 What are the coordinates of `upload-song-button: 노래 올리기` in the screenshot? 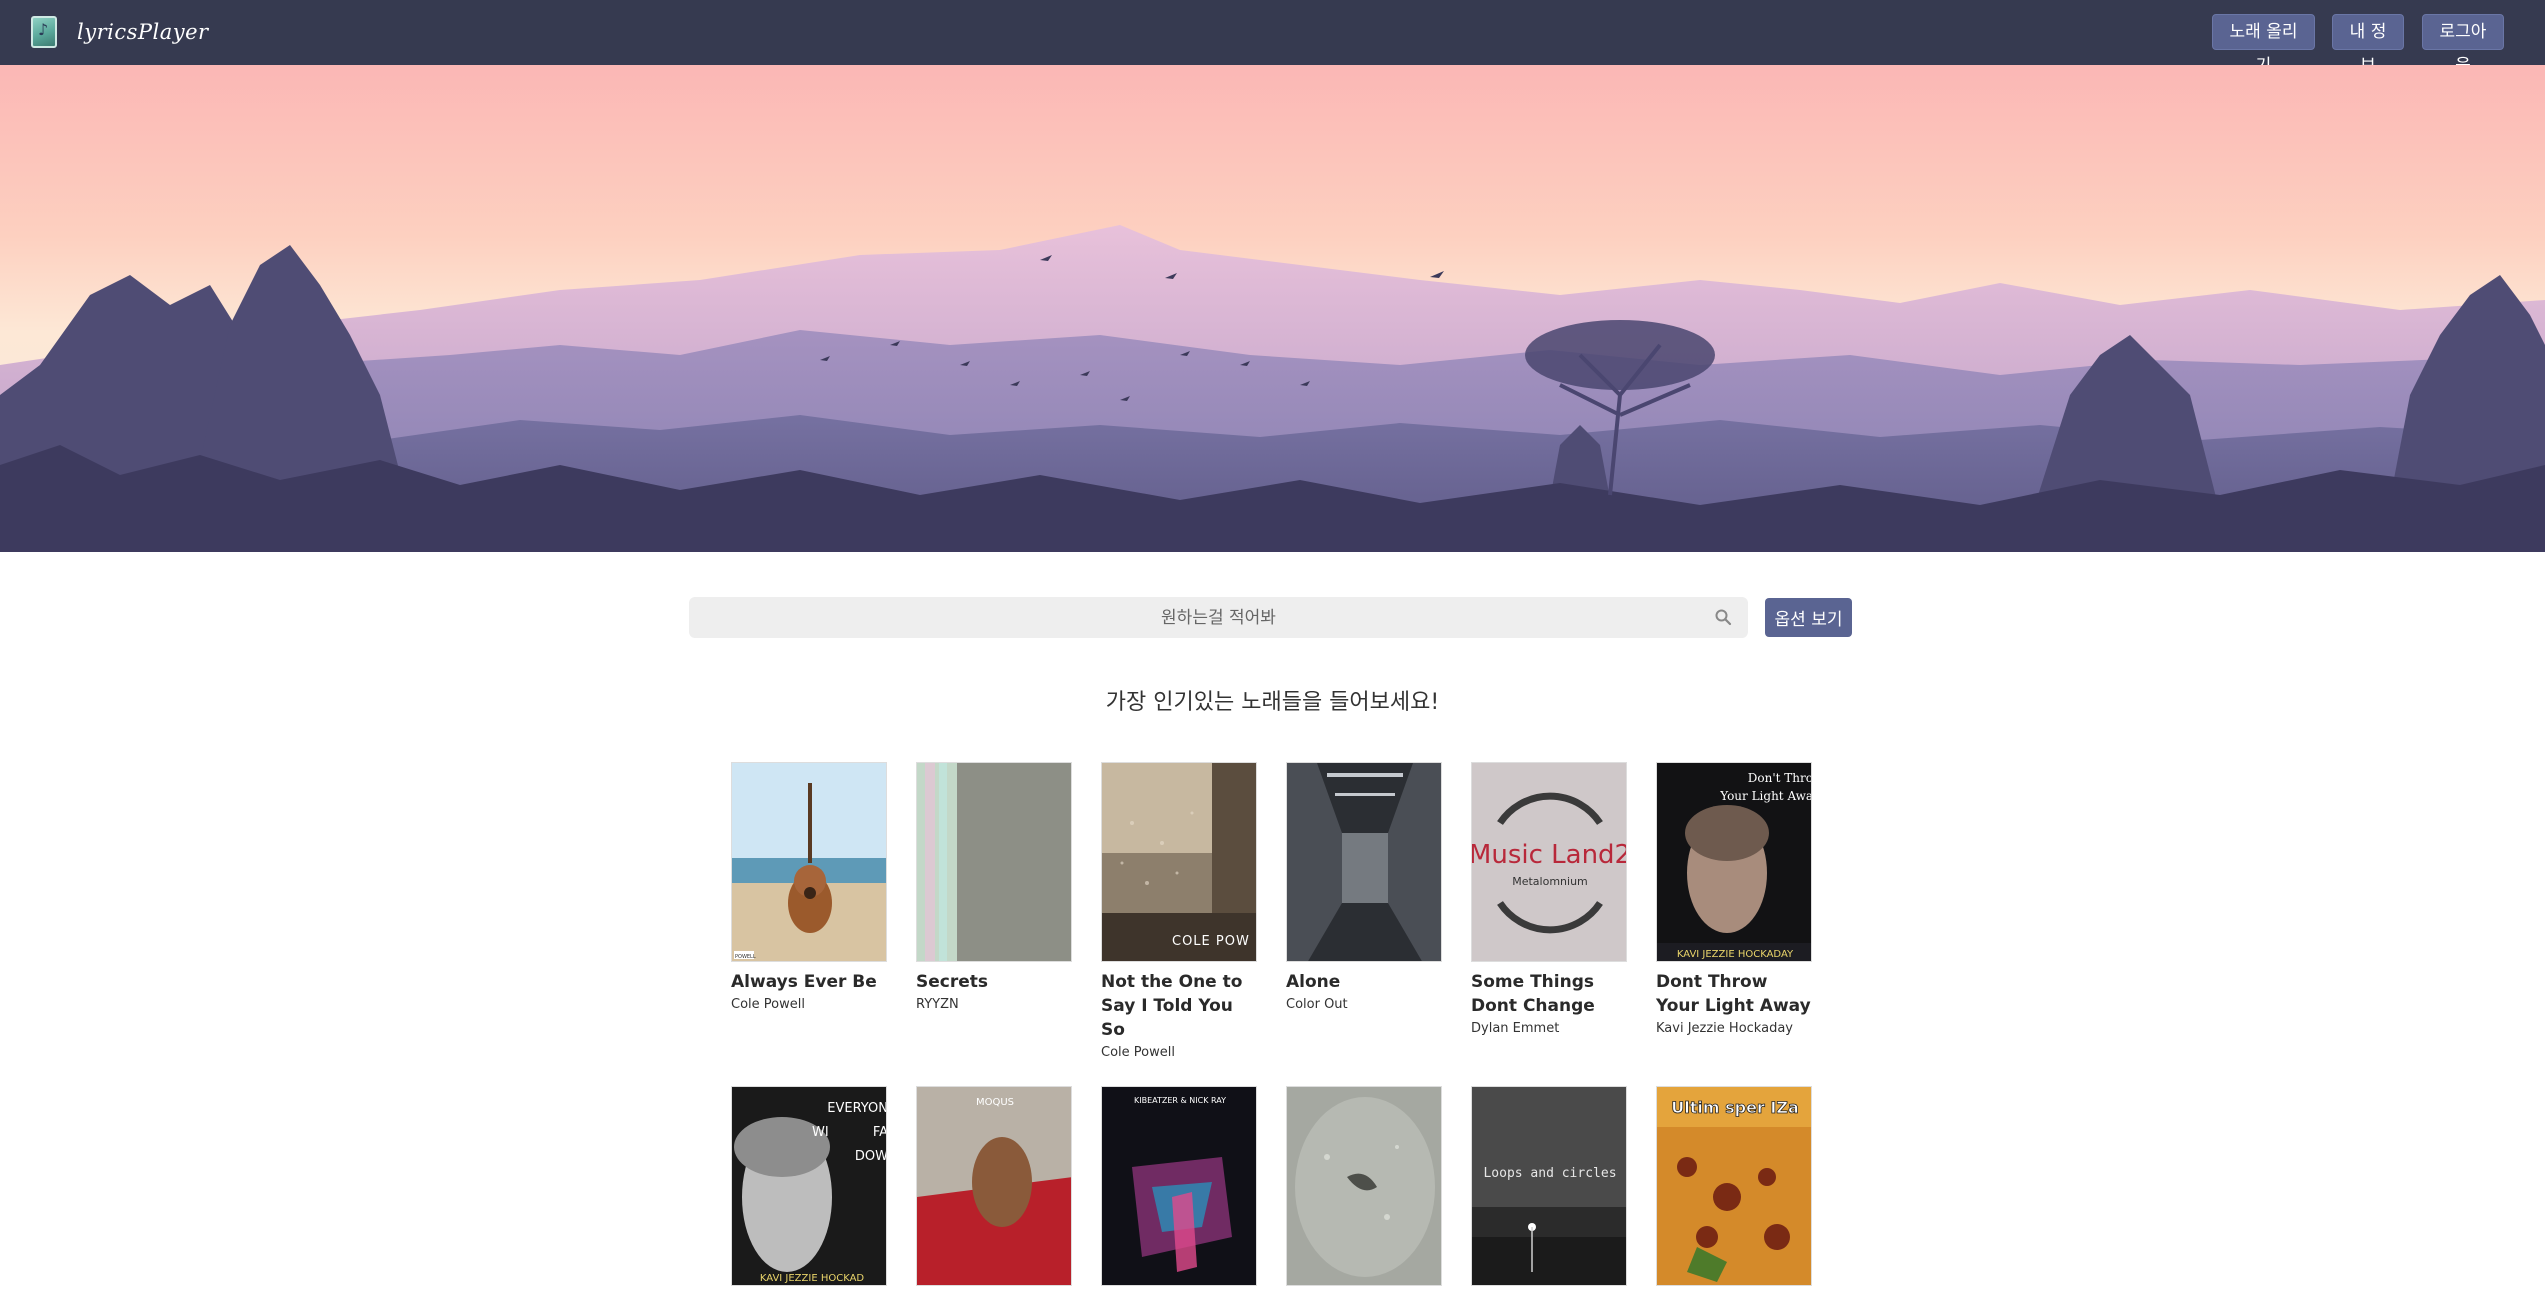 It's located at (2263, 45).